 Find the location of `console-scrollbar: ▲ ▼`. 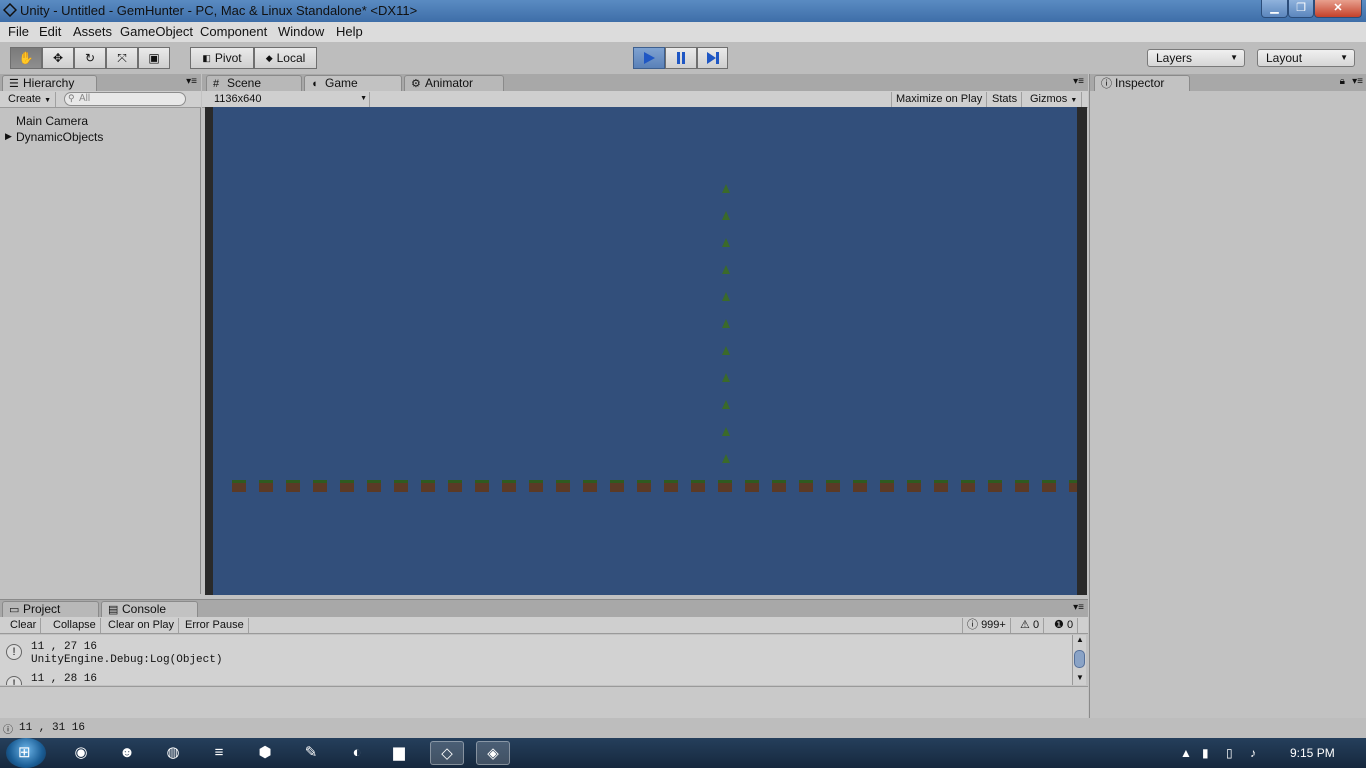

console-scrollbar: ▲ ▼ is located at coordinates (1079, 660).